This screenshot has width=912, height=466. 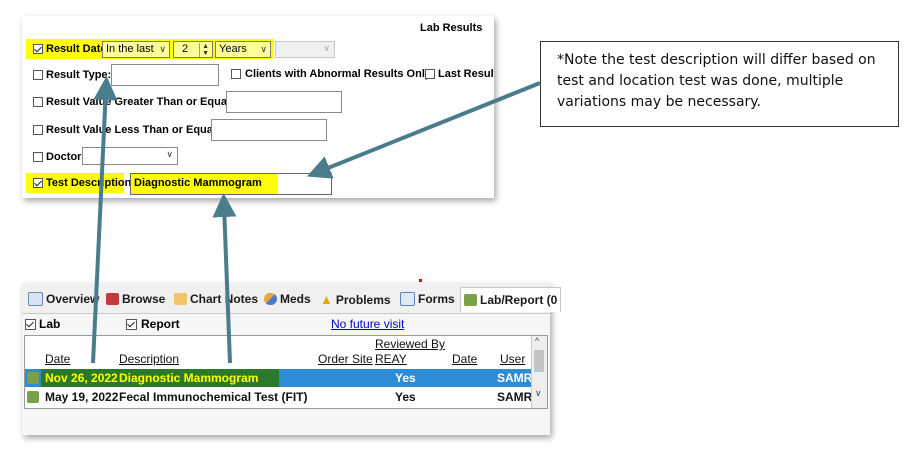 What do you see at coordinates (367, 324) in the screenshot?
I see `future-visit-link: No future visit` at bounding box center [367, 324].